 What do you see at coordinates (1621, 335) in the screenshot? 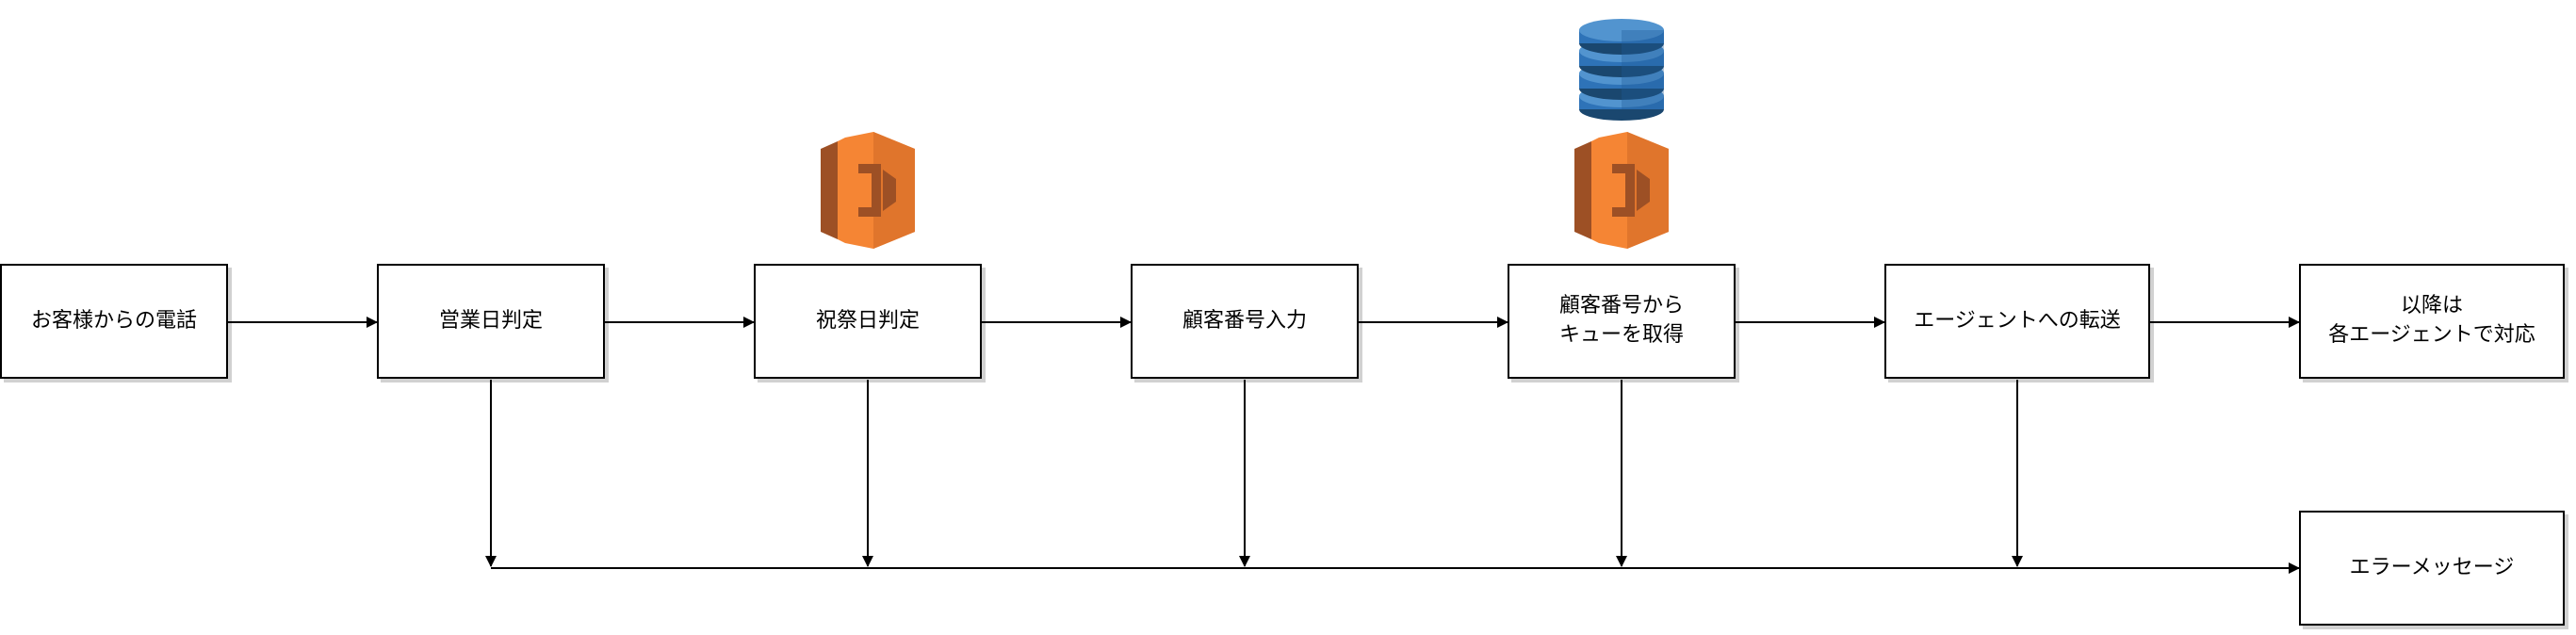
I see `node-queue-label-line2: キューを取得` at bounding box center [1621, 335].